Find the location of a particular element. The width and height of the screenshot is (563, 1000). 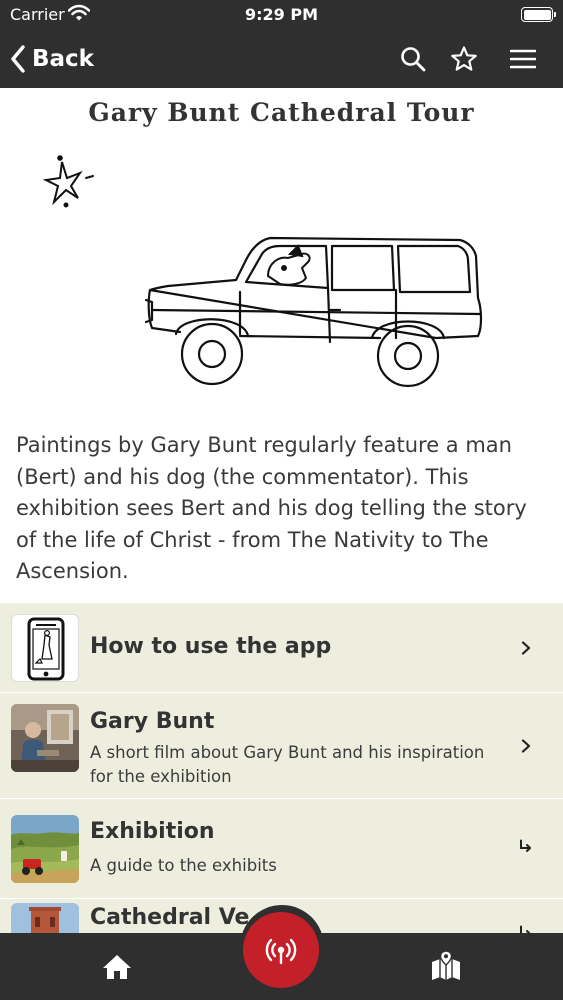

sparkle-icon is located at coordinates (68, 181).